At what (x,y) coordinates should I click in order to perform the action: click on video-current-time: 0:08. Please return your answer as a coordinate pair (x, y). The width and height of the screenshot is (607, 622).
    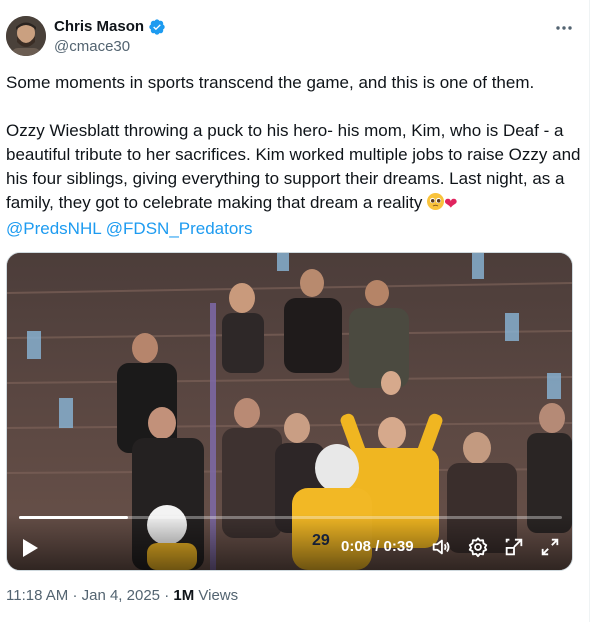
    Looking at the image, I should click on (356, 546).